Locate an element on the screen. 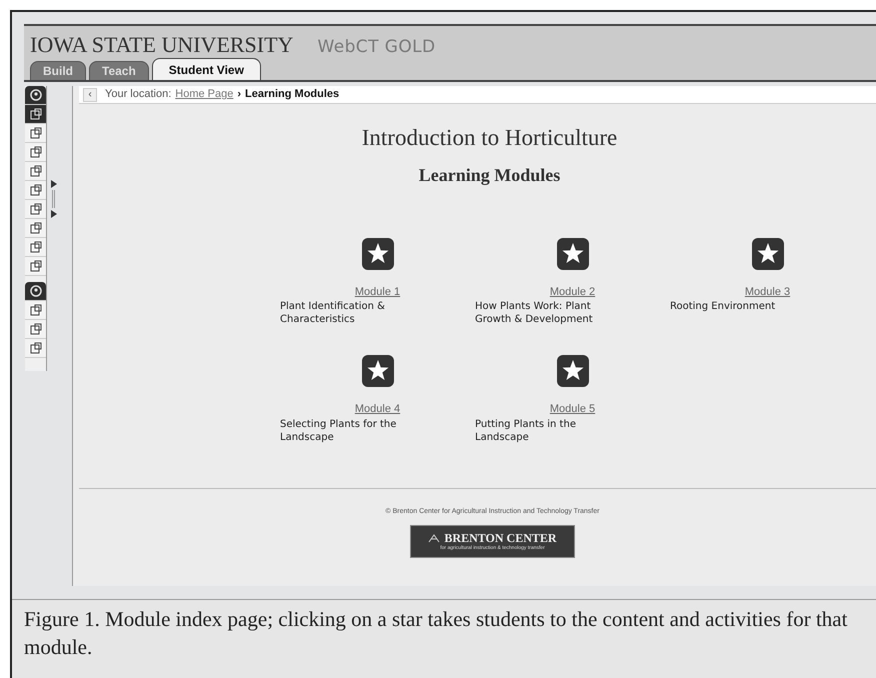 The image size is (876, 678). module-link: Module 5 is located at coordinates (573, 409).